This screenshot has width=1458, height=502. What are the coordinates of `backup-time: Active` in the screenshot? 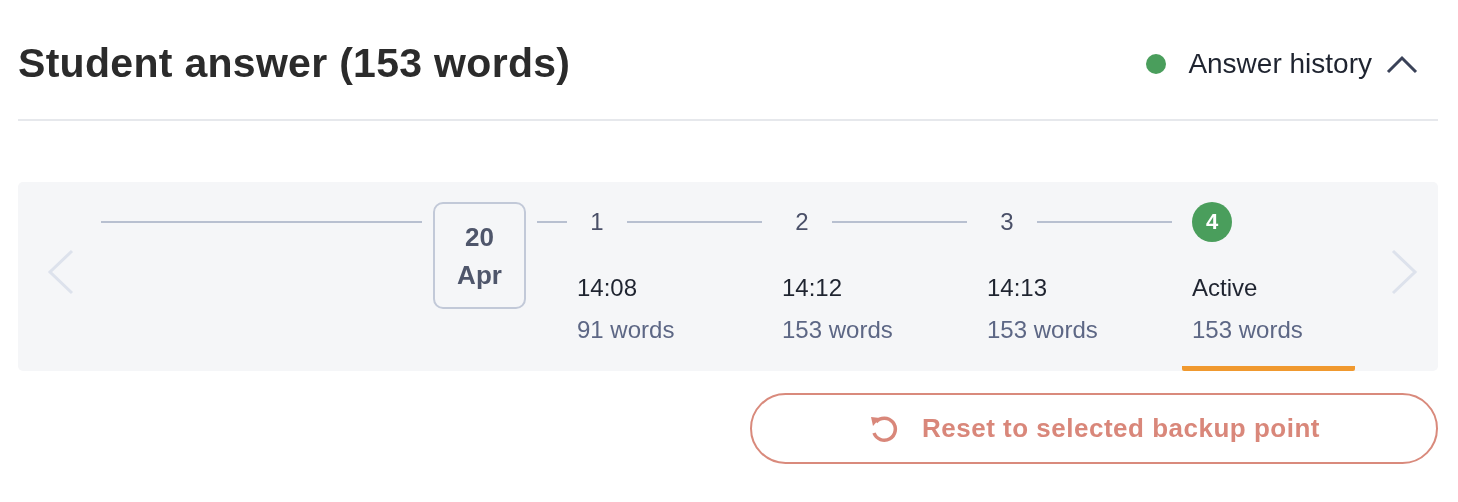 It's located at (1225, 288).